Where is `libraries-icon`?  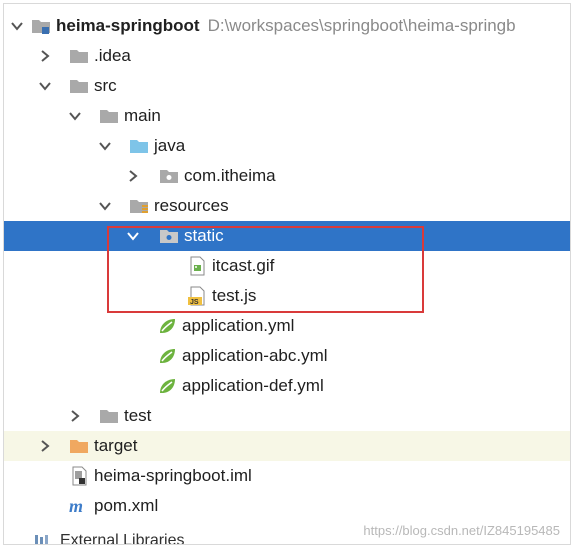
libraries-icon is located at coordinates (43, 538).